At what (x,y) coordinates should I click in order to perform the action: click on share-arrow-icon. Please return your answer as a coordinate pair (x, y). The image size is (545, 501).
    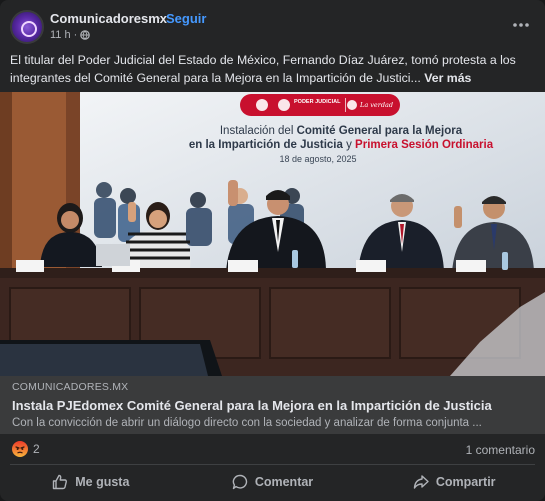
    Looking at the image, I should click on (421, 482).